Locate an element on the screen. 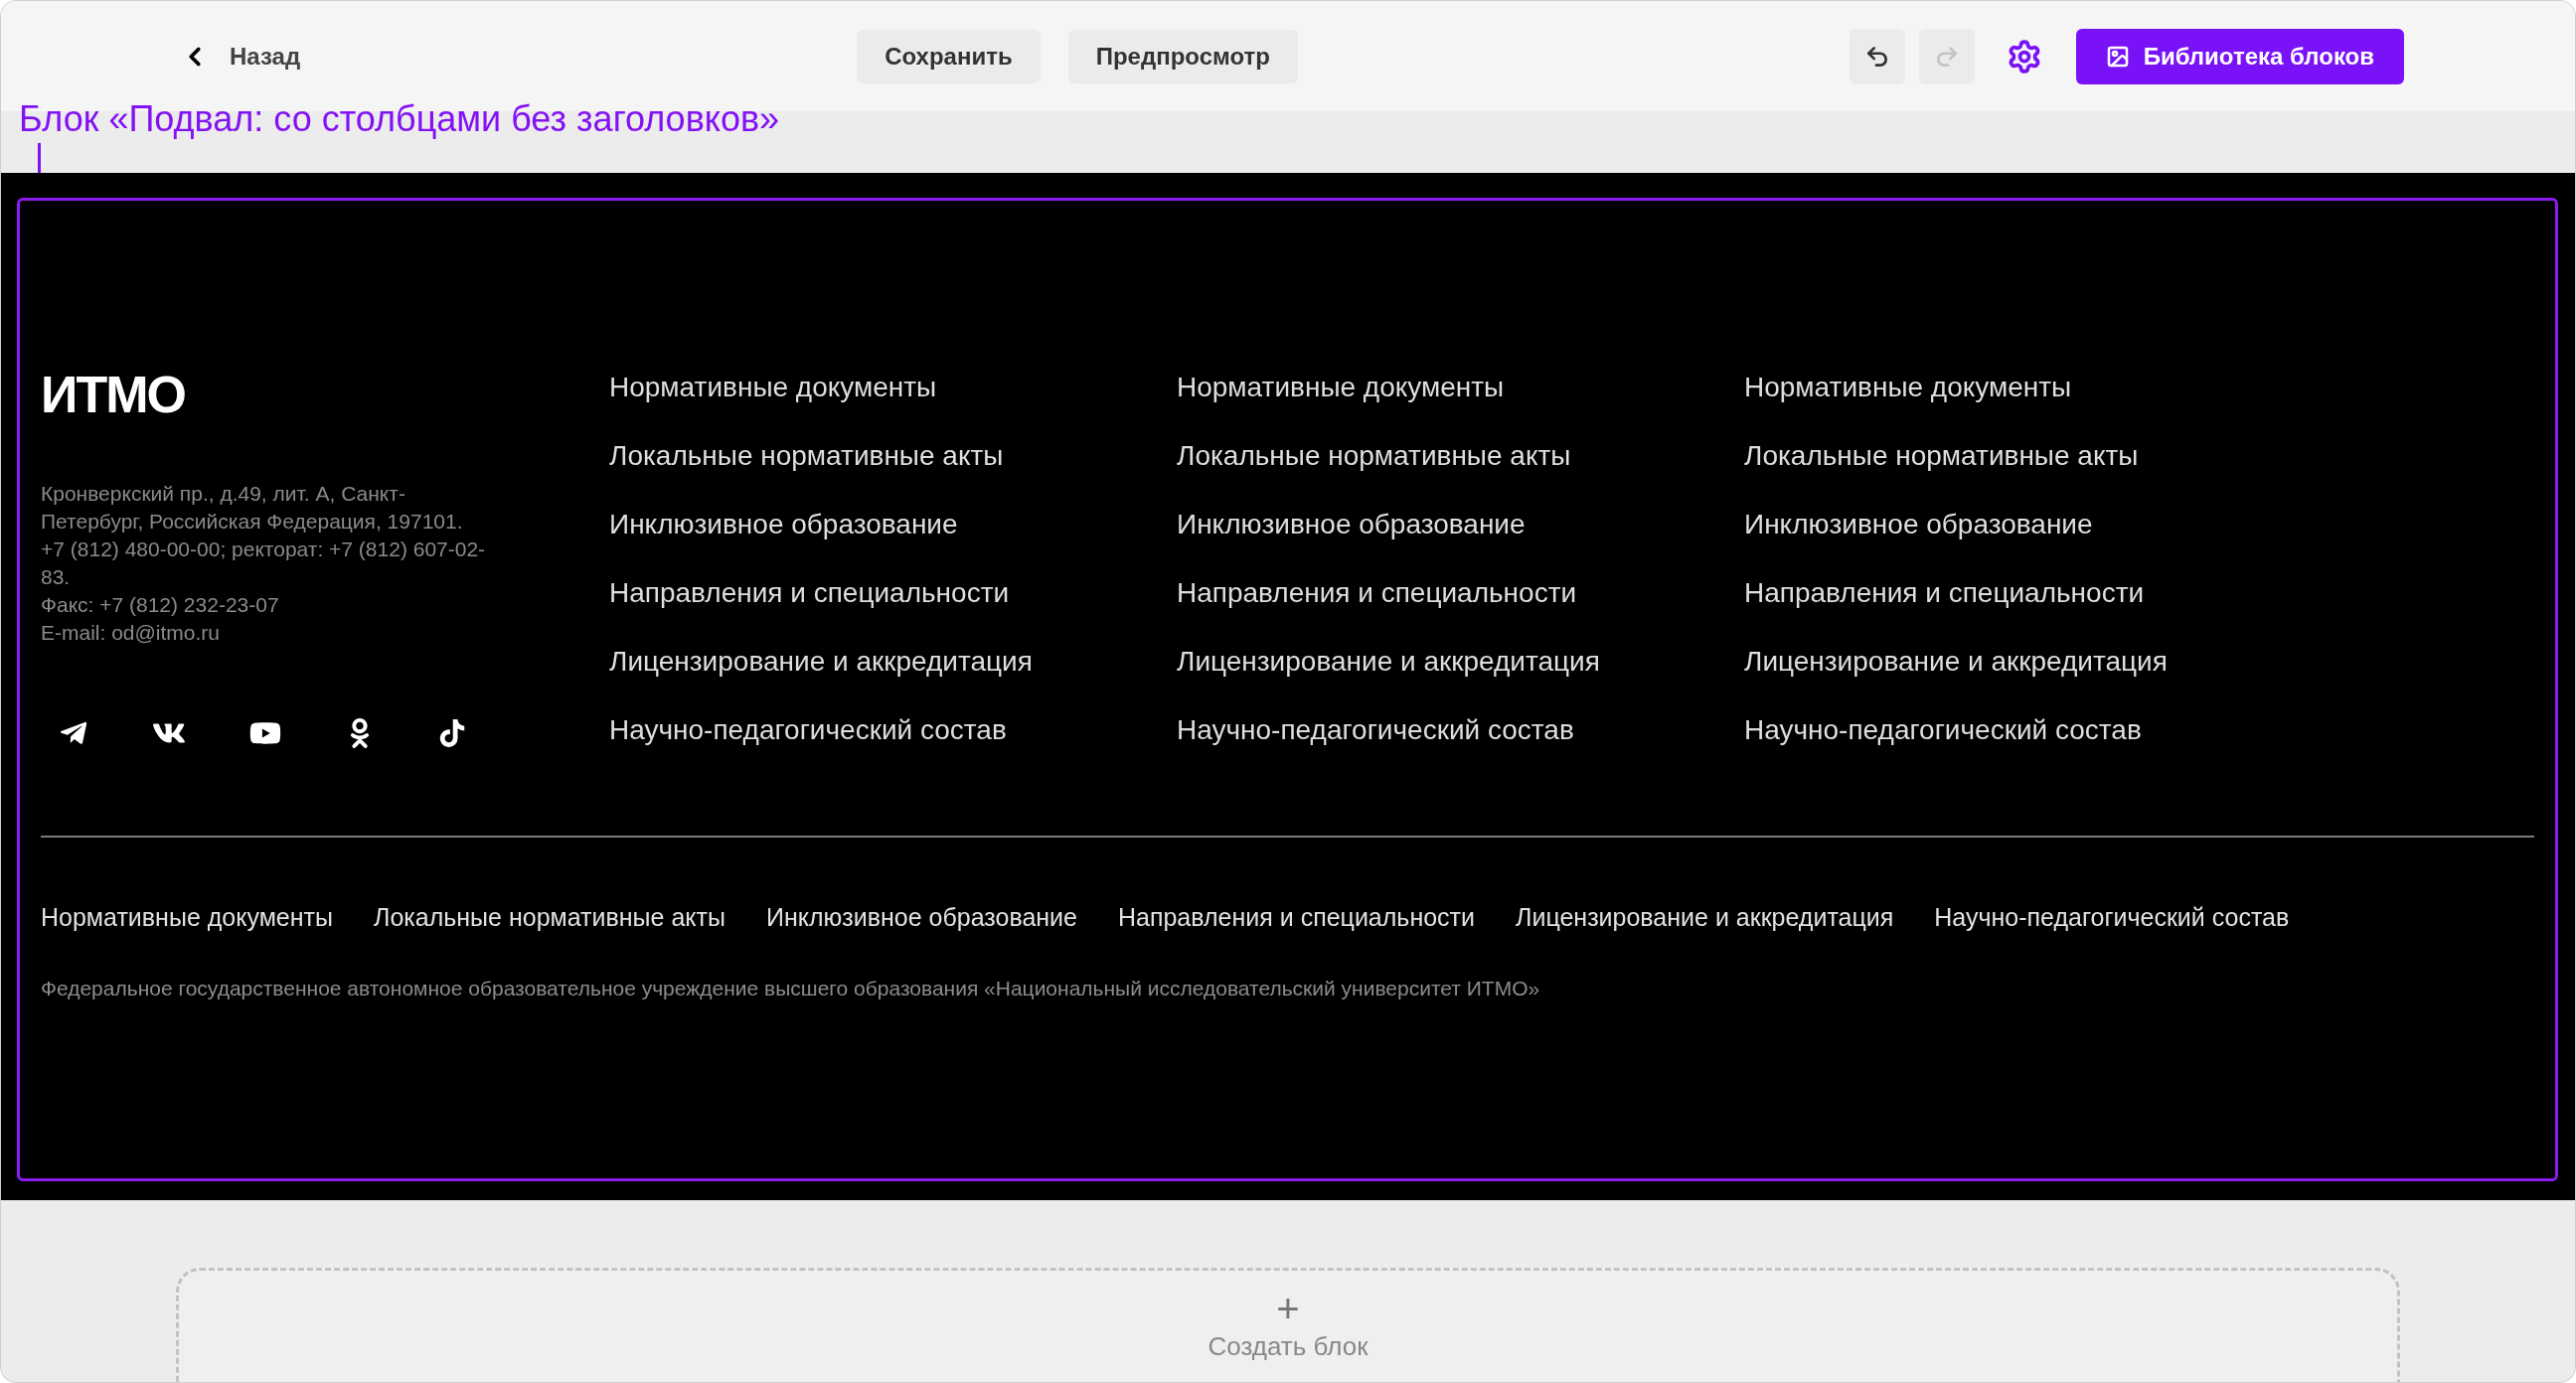 The height and width of the screenshot is (1383, 2576). toolbar-button: Предпросмотр is located at coordinates (1182, 56).